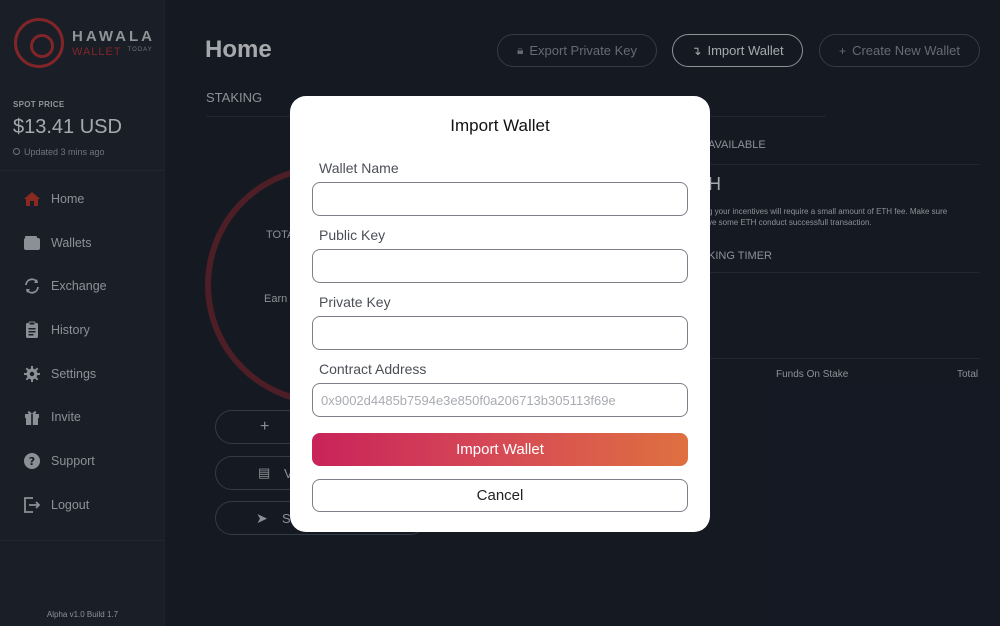  I want to click on contract-address-label: Contract Address, so click(373, 369).